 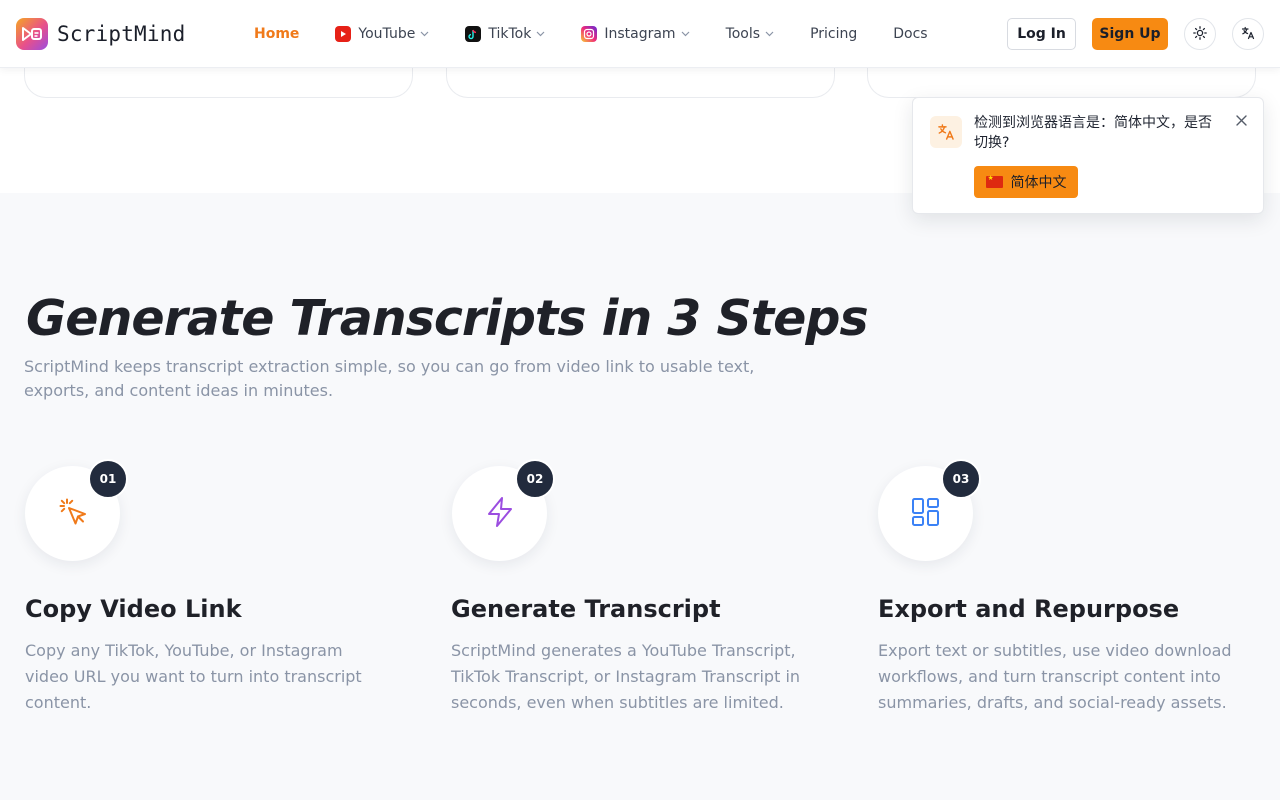 What do you see at coordinates (1093, 133) in the screenshot?
I see `language-popup-message: 检测到浏览器语言是：简体中文，是否切换?` at bounding box center [1093, 133].